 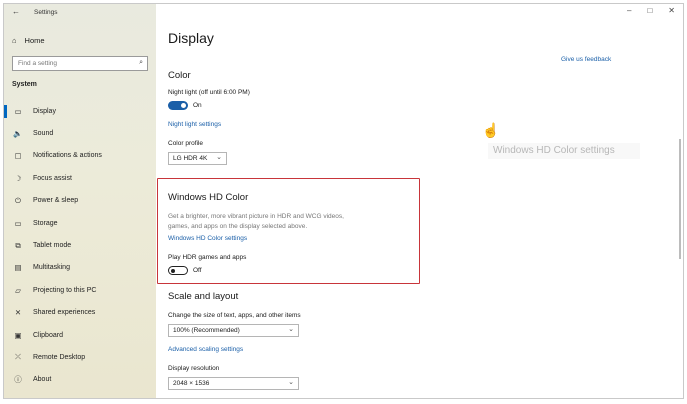 I want to click on sidebar-item-remote-desktop: ⤫ Remote Desktop, so click(x=80, y=357).